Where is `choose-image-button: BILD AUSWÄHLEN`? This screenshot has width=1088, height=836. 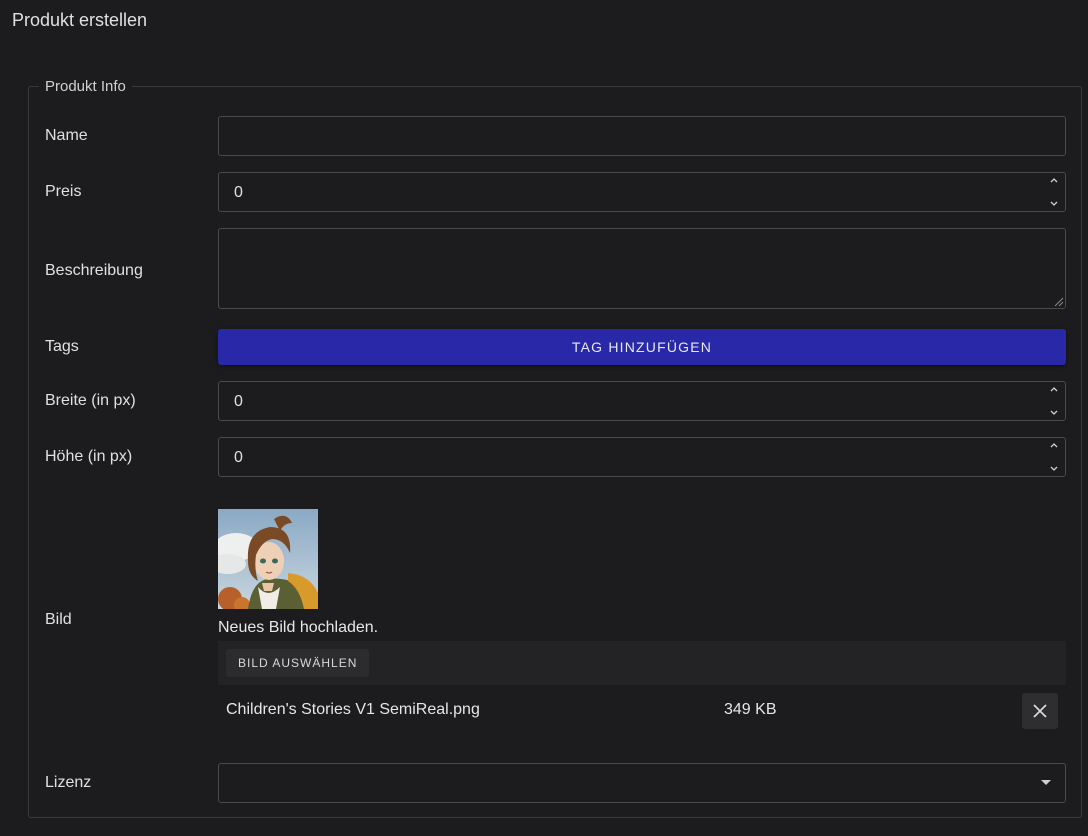
choose-image-button: BILD AUSWÄHLEN is located at coordinates (298, 663).